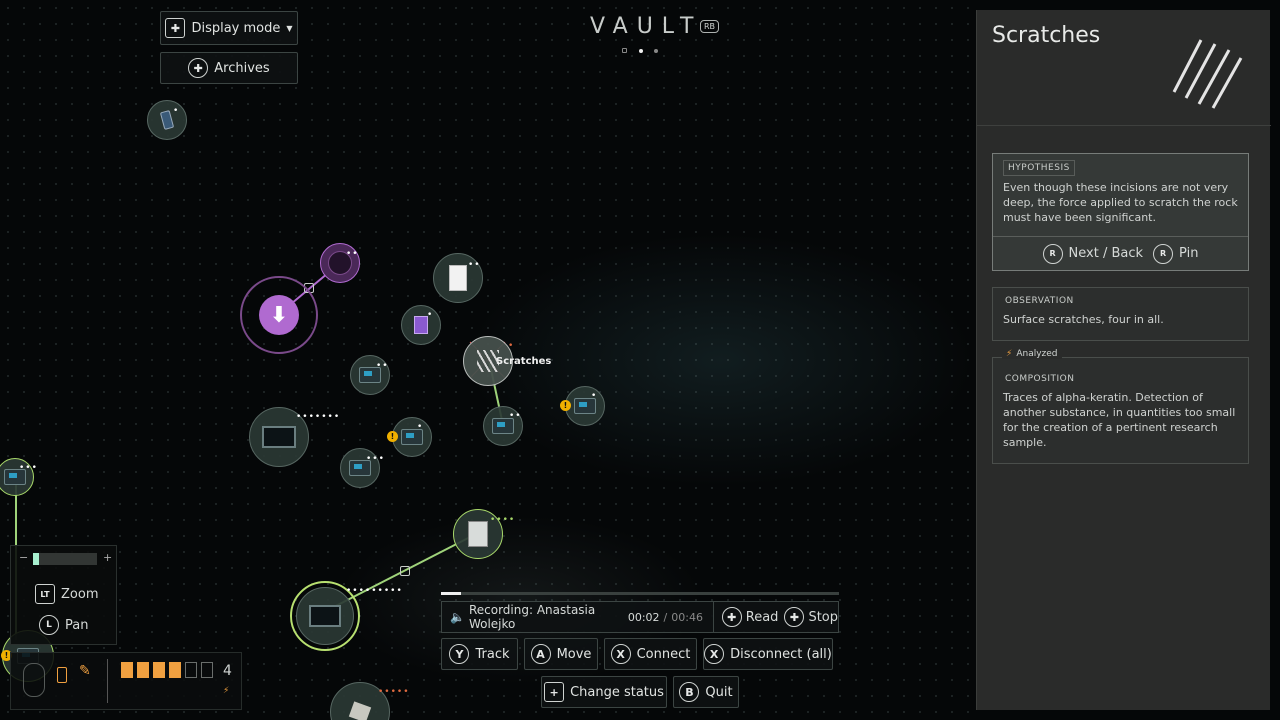 The image size is (1280, 720). I want to click on lock-icon, so click(405, 571).